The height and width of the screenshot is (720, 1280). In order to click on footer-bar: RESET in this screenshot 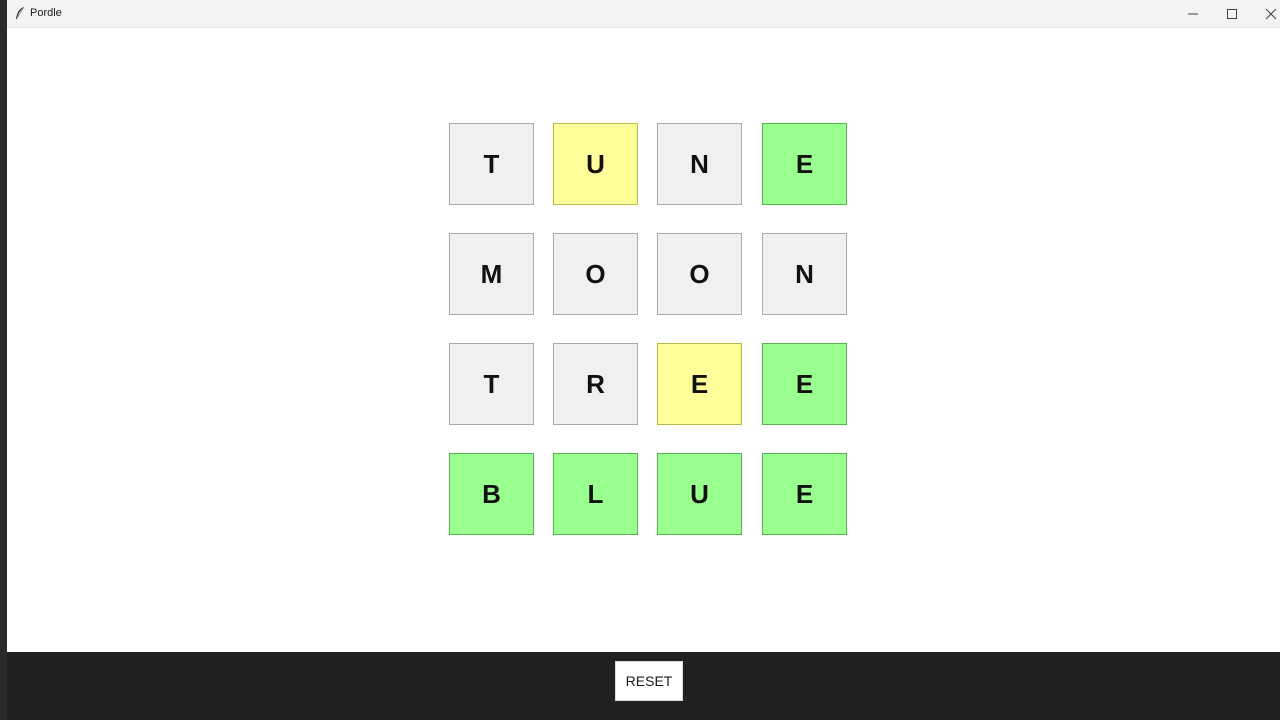, I will do `click(643, 686)`.